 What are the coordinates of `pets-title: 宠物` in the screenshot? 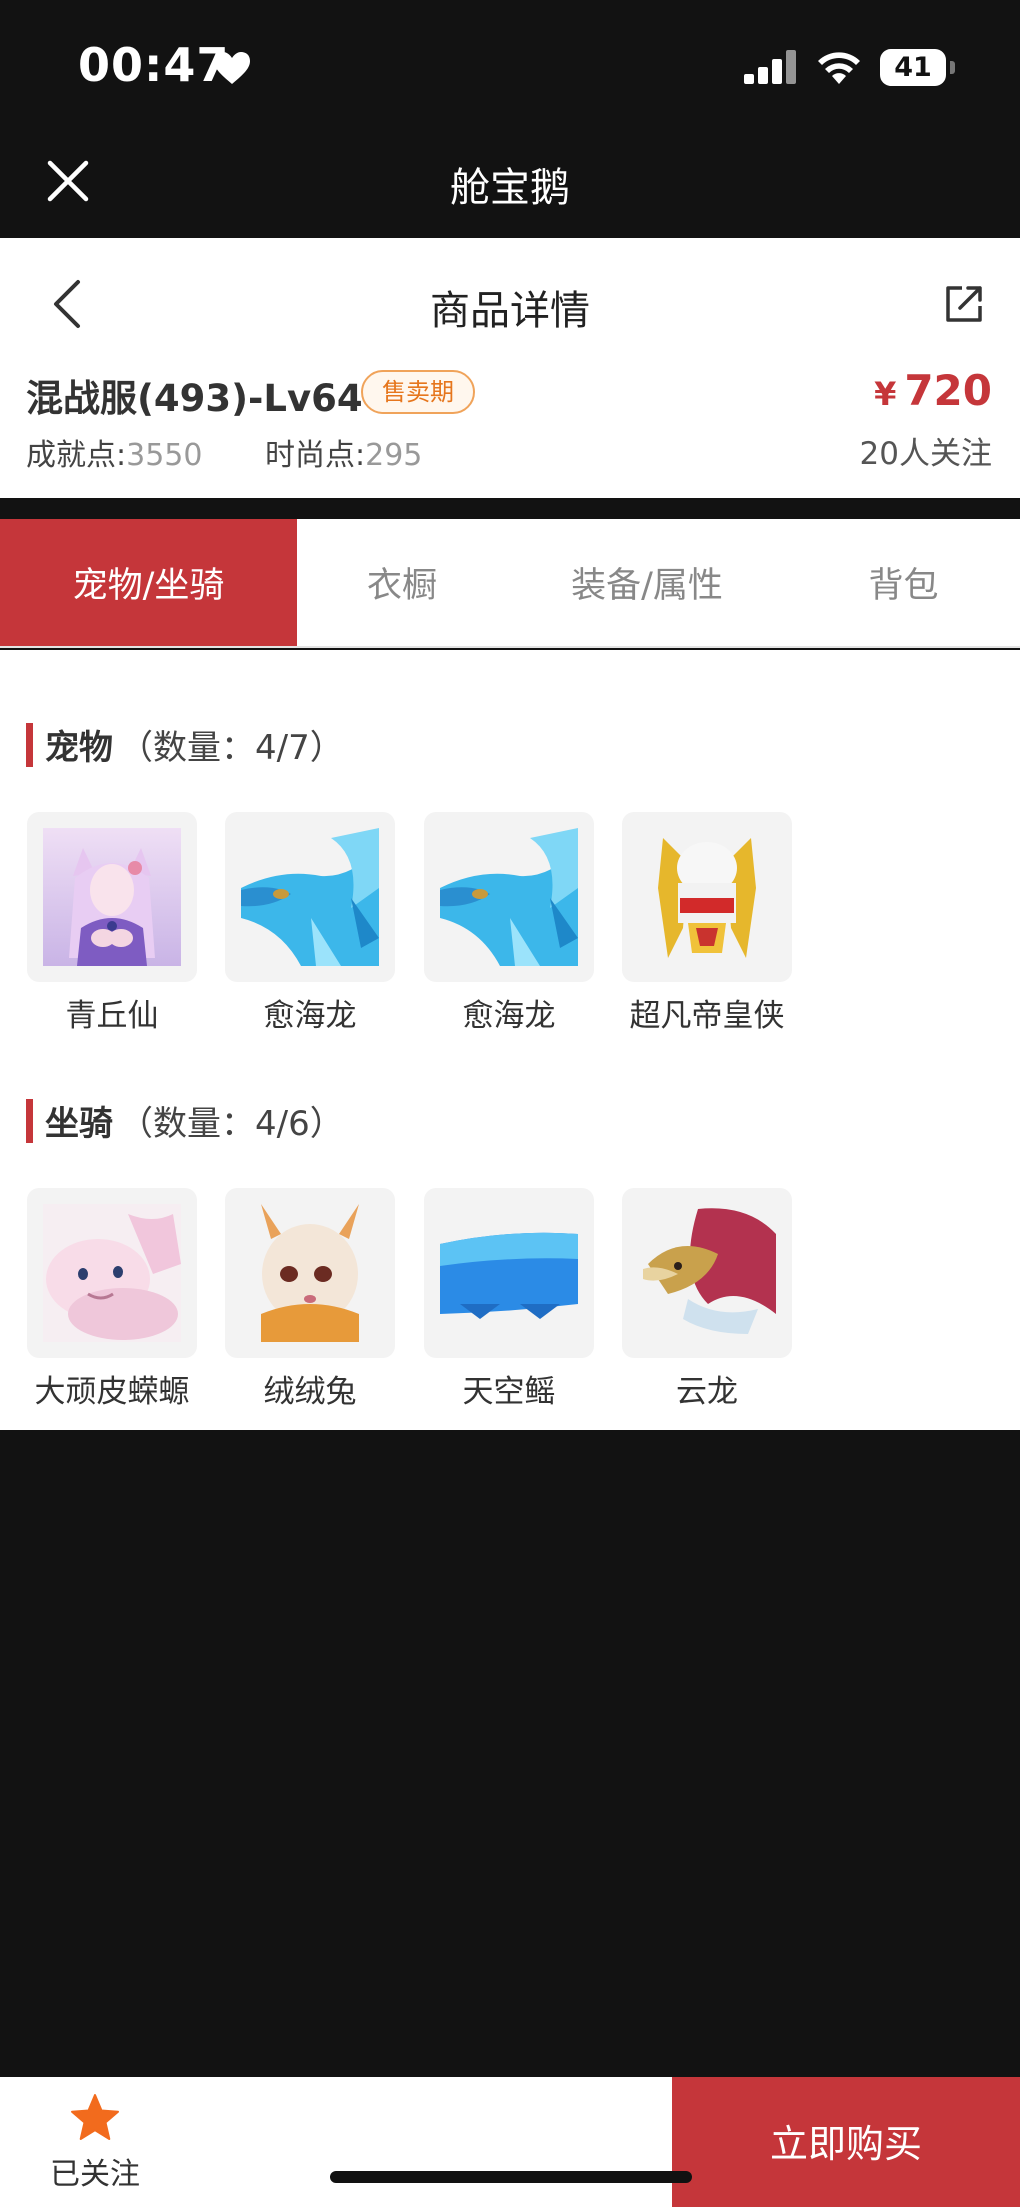 It's located at (79, 748).